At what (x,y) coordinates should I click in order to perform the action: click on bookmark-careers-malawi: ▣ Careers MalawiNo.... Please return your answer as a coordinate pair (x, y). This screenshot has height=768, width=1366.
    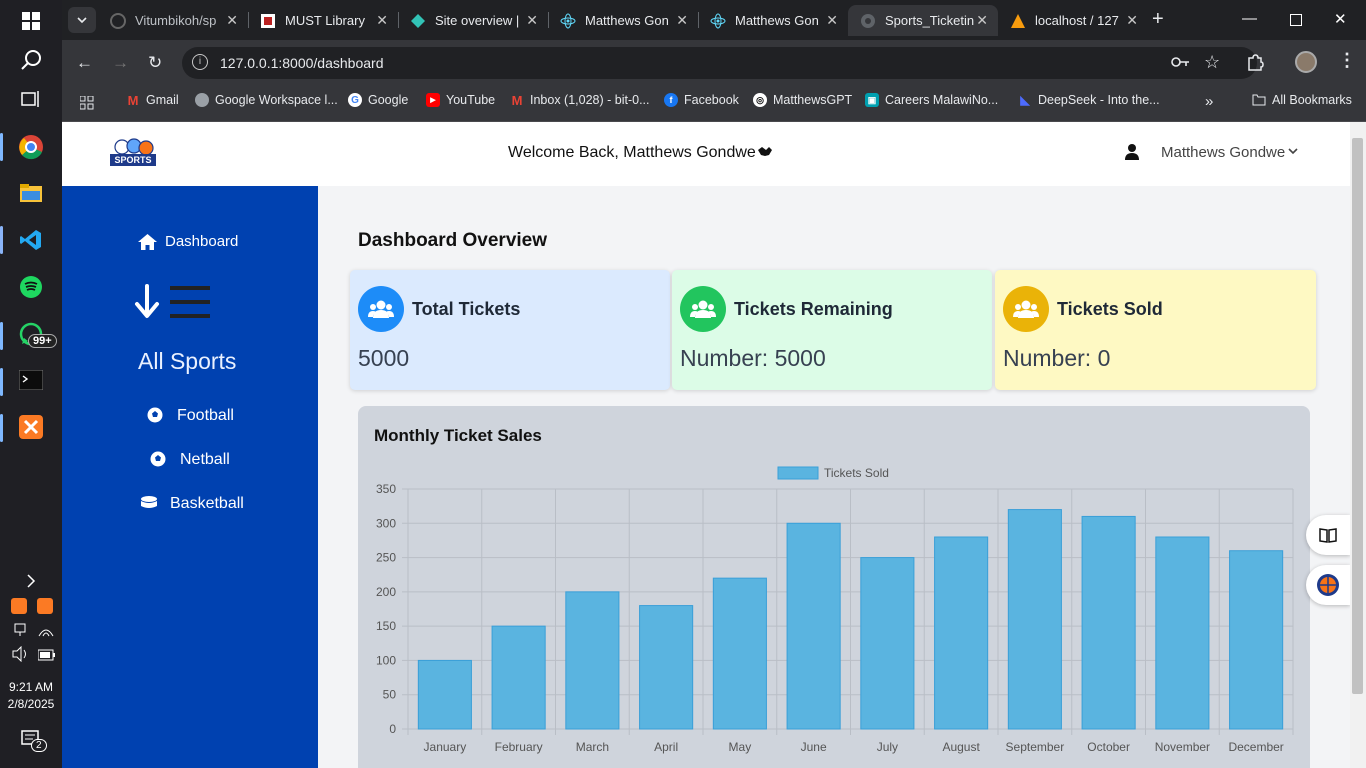
    Looking at the image, I should click on (931, 100).